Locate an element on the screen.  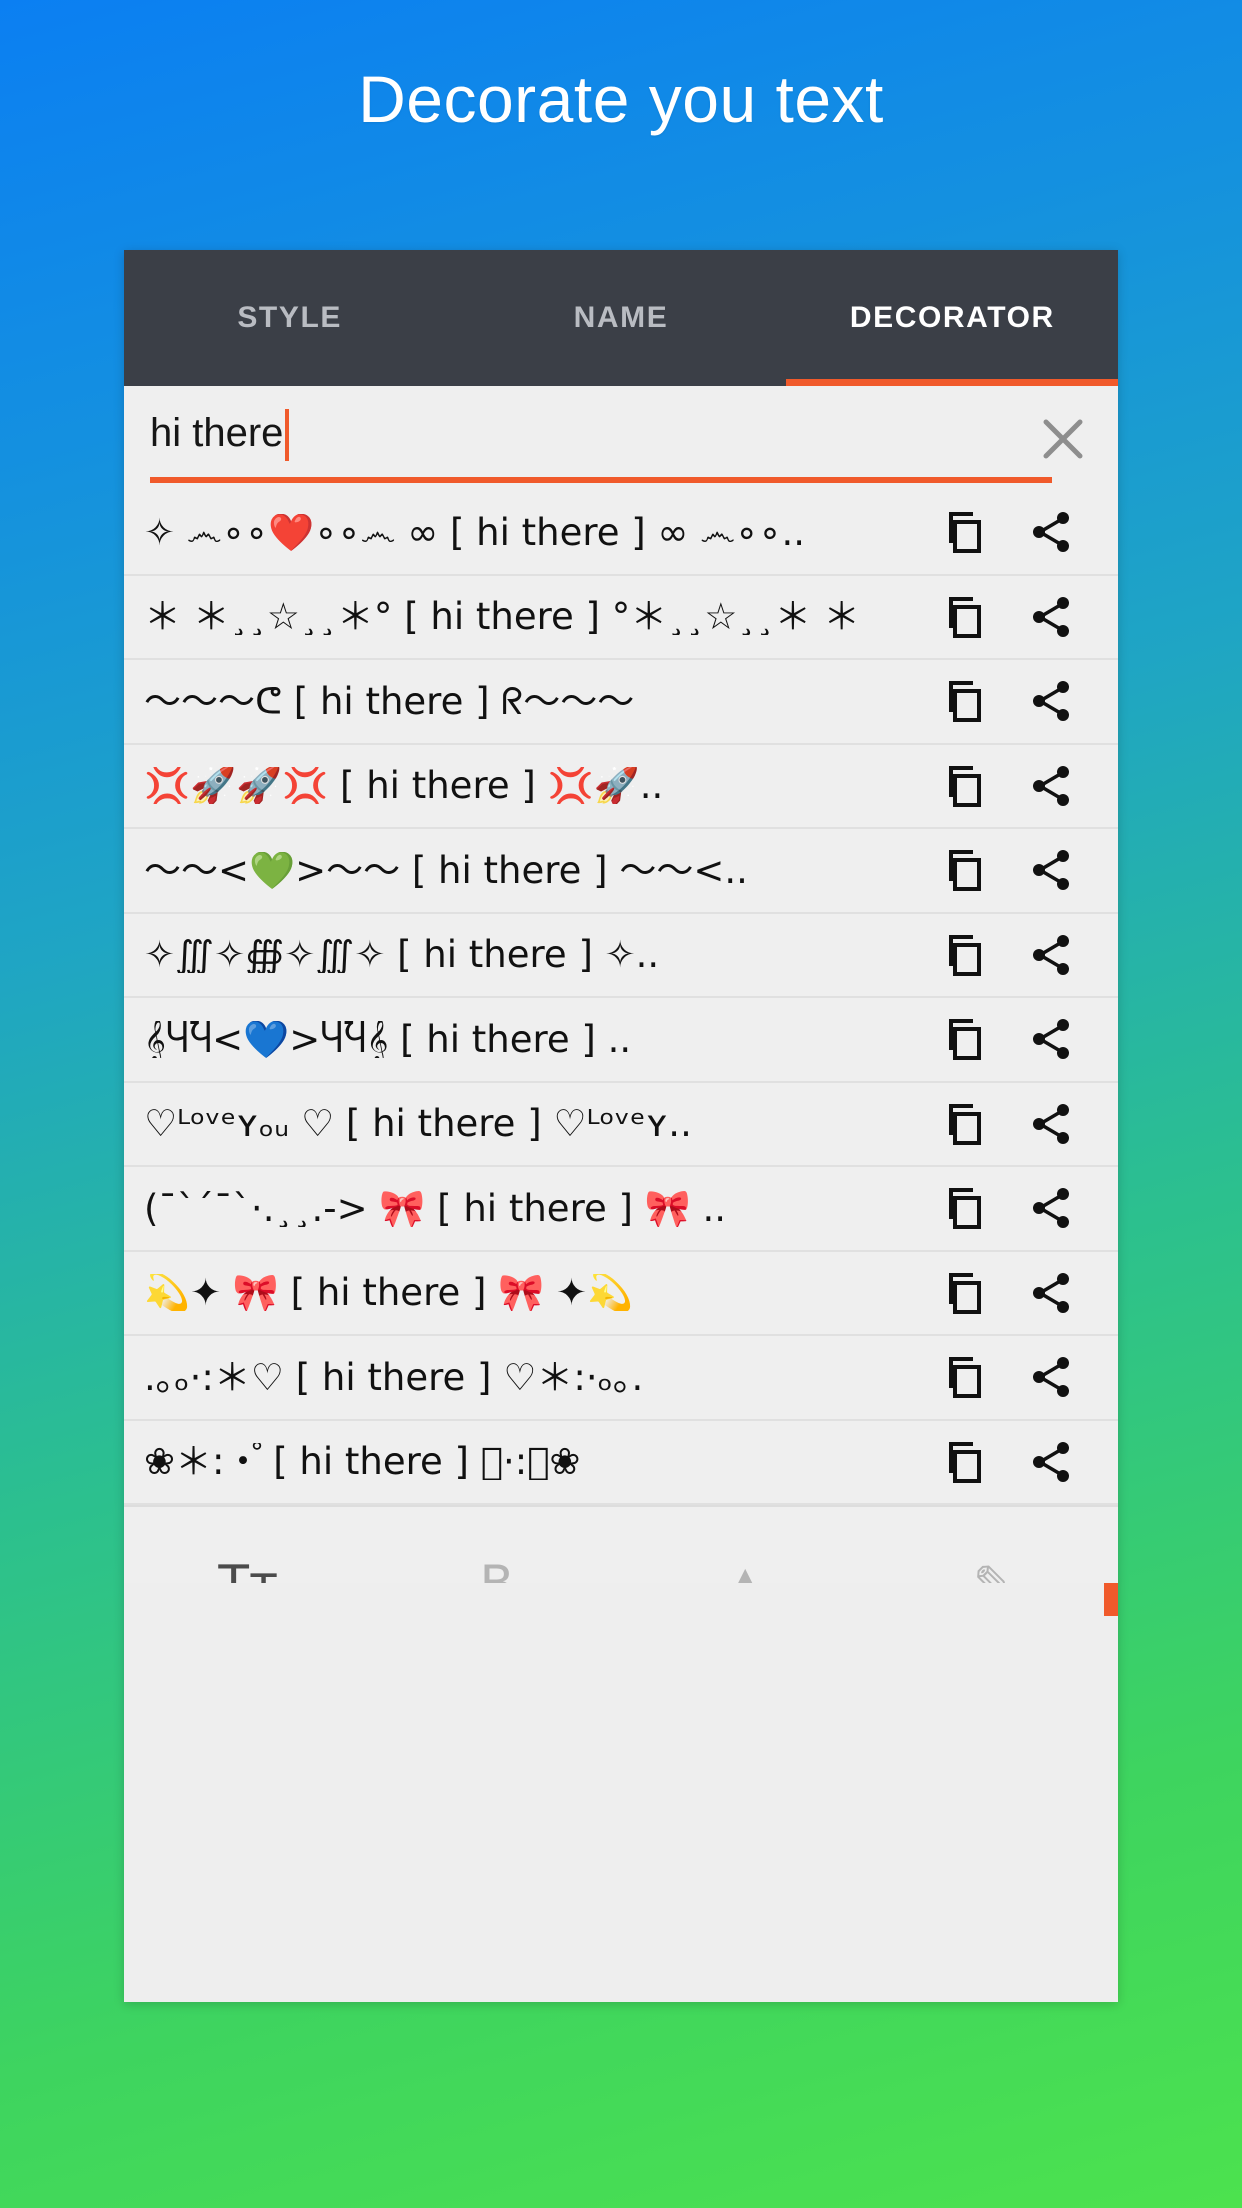
list-item: 𝄞ႷႯ<💙>ႷႯ𝄞 [ hi there ] .. is located at coordinates (621, 1040).